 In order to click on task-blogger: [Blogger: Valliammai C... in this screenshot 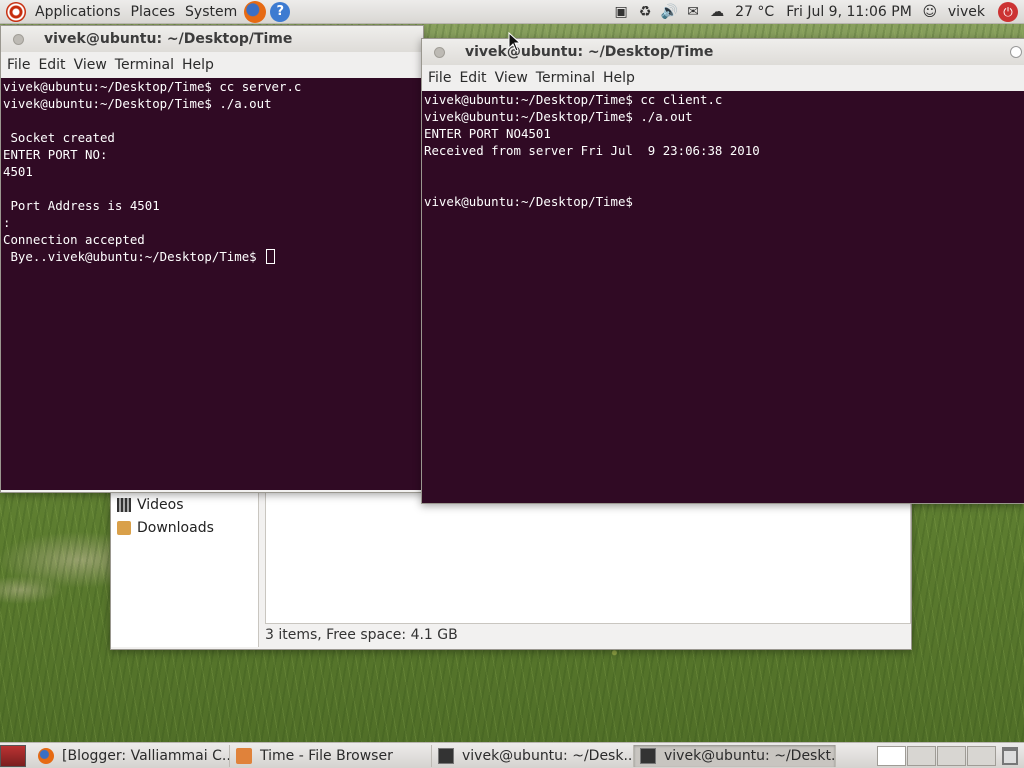, I will do `click(131, 755)`.